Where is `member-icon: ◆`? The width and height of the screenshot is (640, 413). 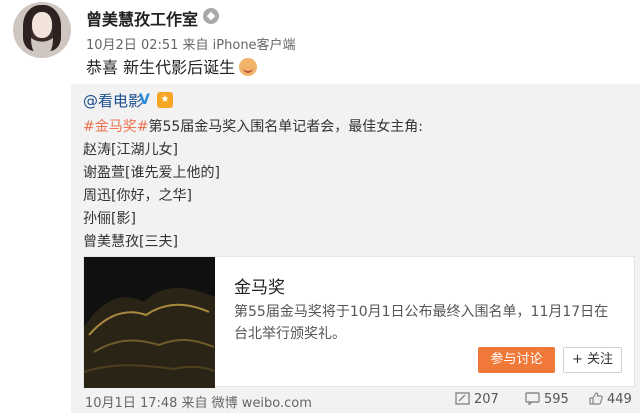 member-icon: ◆ is located at coordinates (211, 16).